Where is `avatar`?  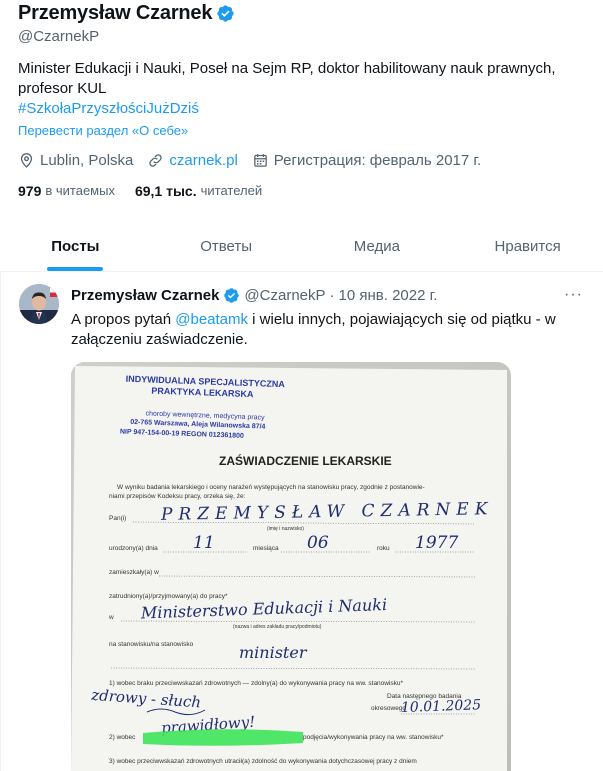 avatar is located at coordinates (39, 304).